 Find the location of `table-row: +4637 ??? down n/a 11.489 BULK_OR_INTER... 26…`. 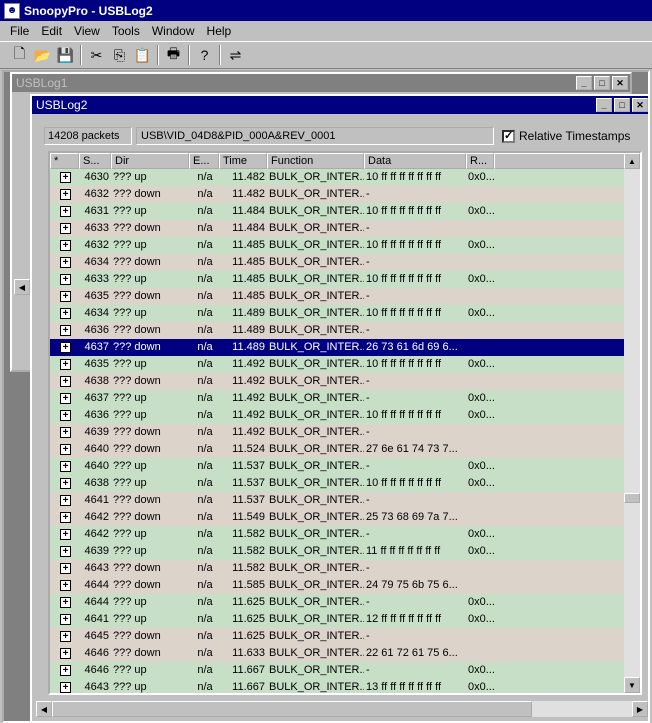

table-row: +4637 ??? down n/a 11.489 BULK_OR_INTER... 26… is located at coordinates (345, 347).